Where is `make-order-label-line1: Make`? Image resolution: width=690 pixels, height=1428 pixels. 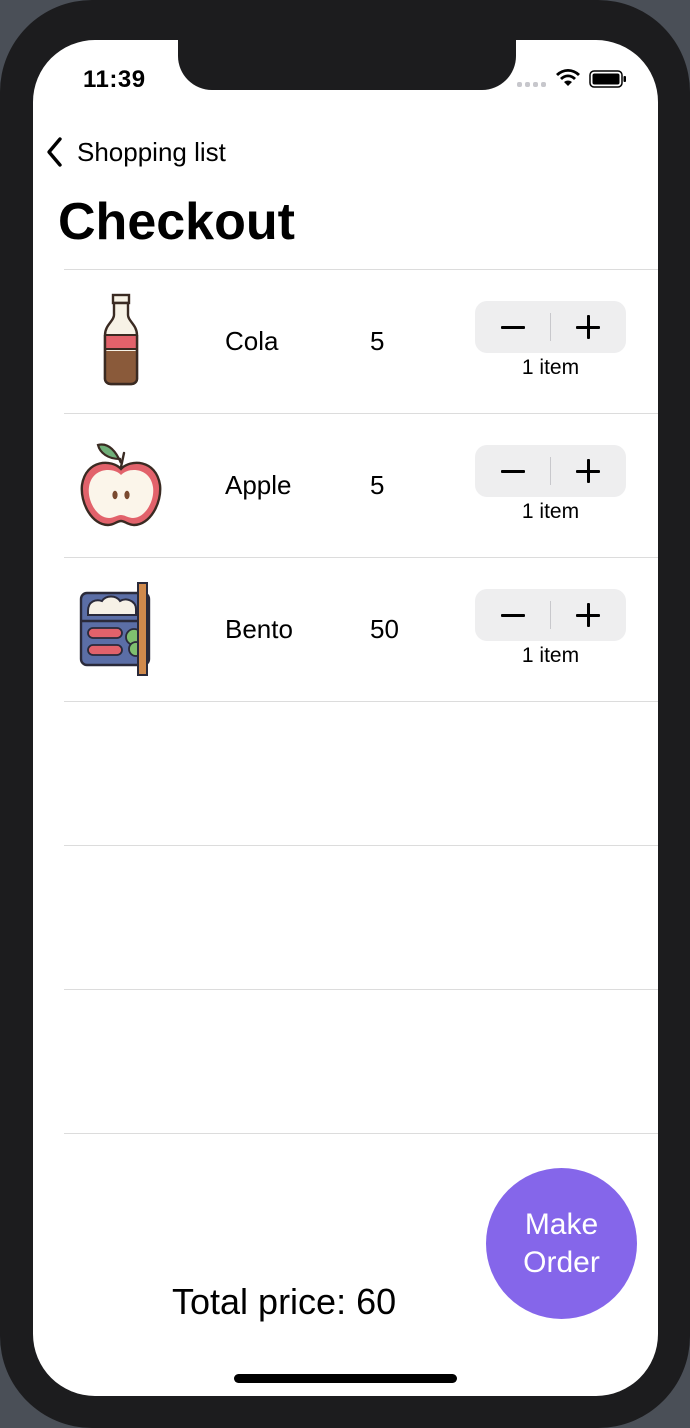 make-order-label-line1: Make is located at coordinates (561, 1224).